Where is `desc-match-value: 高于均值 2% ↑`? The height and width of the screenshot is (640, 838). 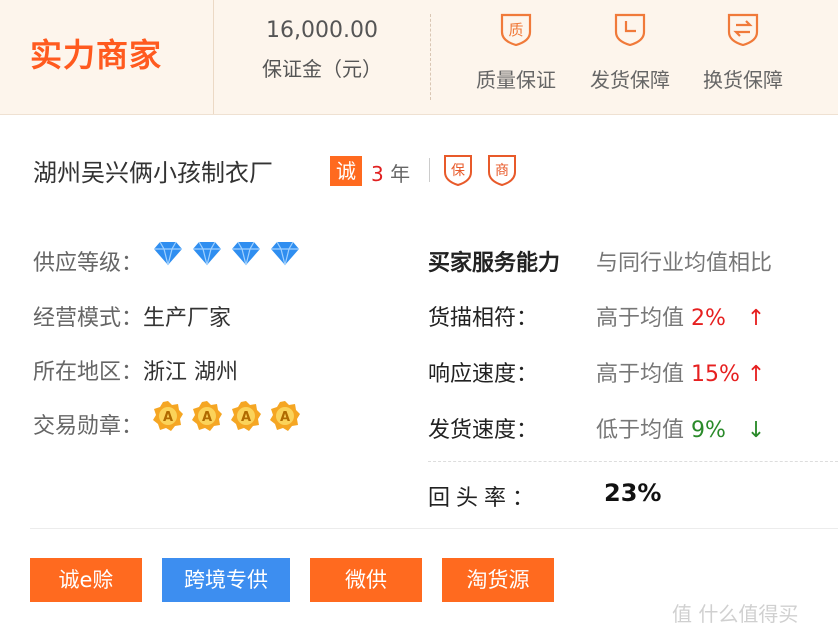
desc-match-value: 高于均值 2% ↑ is located at coordinates (680, 316).